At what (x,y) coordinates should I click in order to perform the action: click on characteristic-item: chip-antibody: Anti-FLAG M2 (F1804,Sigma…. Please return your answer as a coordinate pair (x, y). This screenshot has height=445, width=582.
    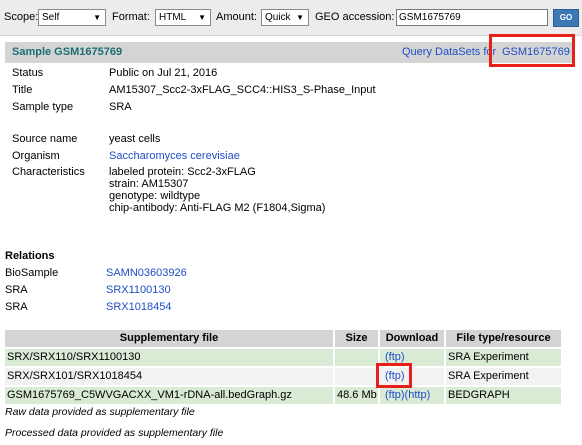
    Looking at the image, I should click on (217, 208).